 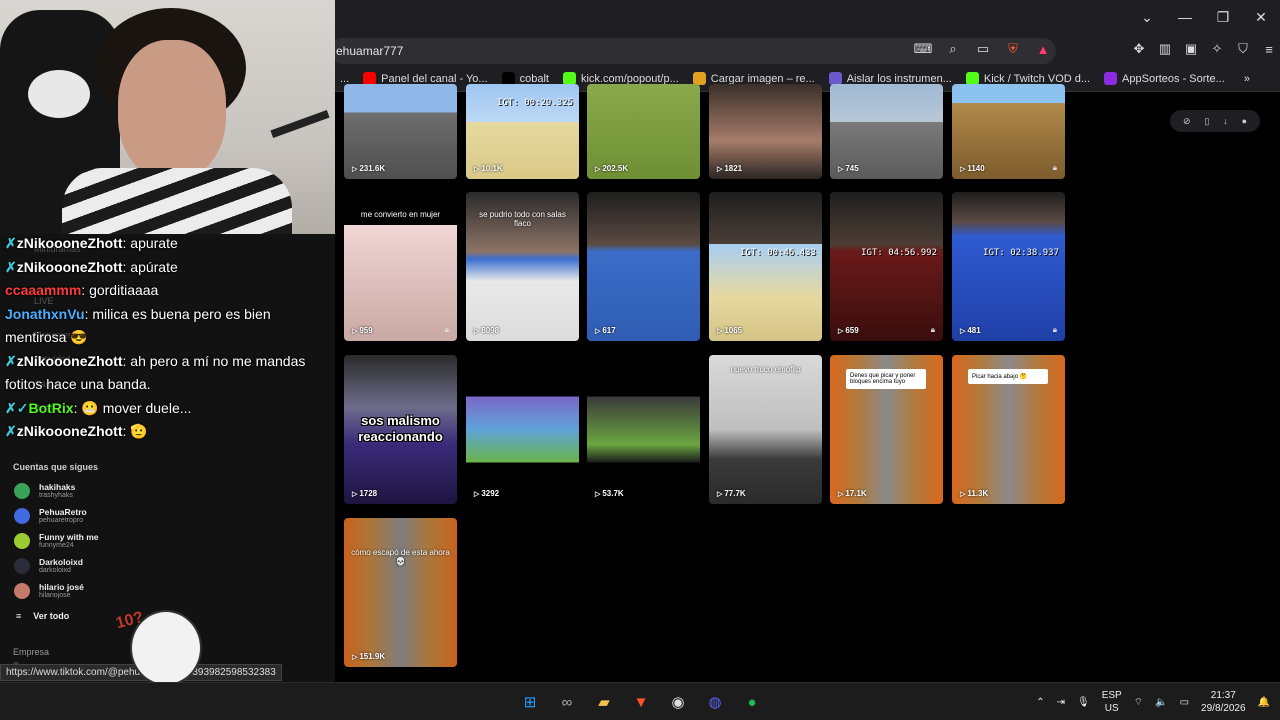 I want to click on video-tile: nuevo truco emoflip 77.7K, so click(x=765, y=429).